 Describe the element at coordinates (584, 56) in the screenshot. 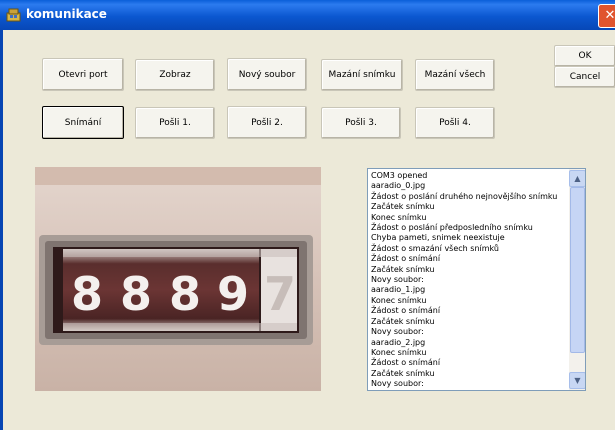

I see `ok-button: OK` at that location.